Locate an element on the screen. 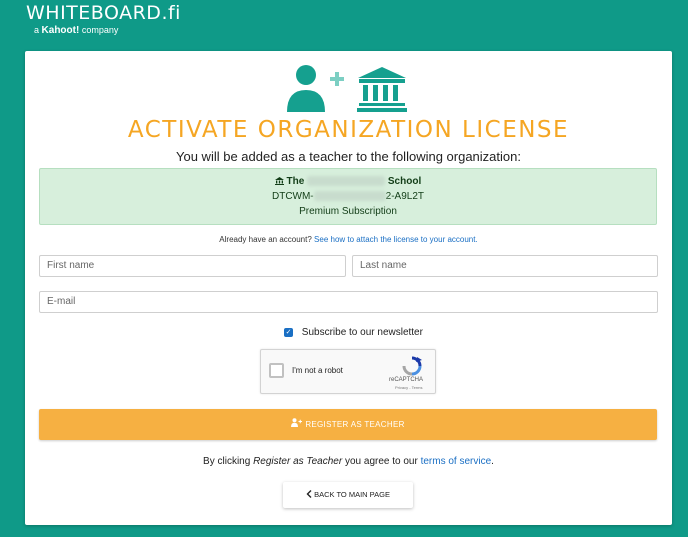 This screenshot has height=537, width=688. redacted-name is located at coordinates (346, 181).